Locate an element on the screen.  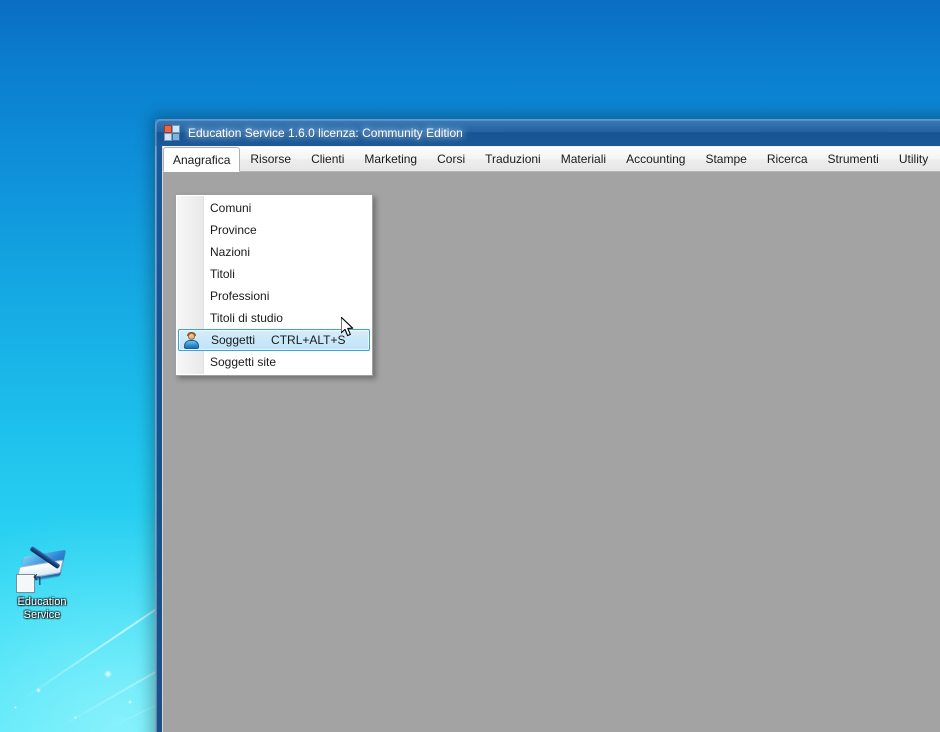
menubar-item-materiali: Materiali is located at coordinates (583, 159).